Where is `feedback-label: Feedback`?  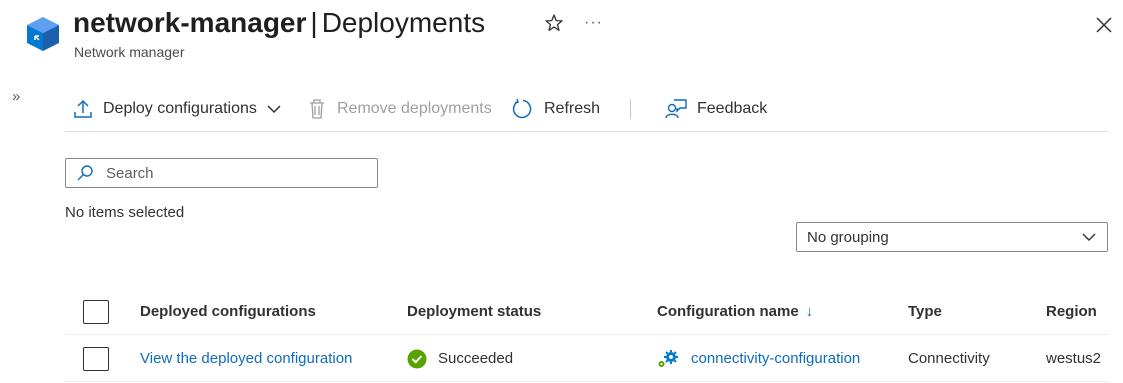 feedback-label: Feedback is located at coordinates (732, 108).